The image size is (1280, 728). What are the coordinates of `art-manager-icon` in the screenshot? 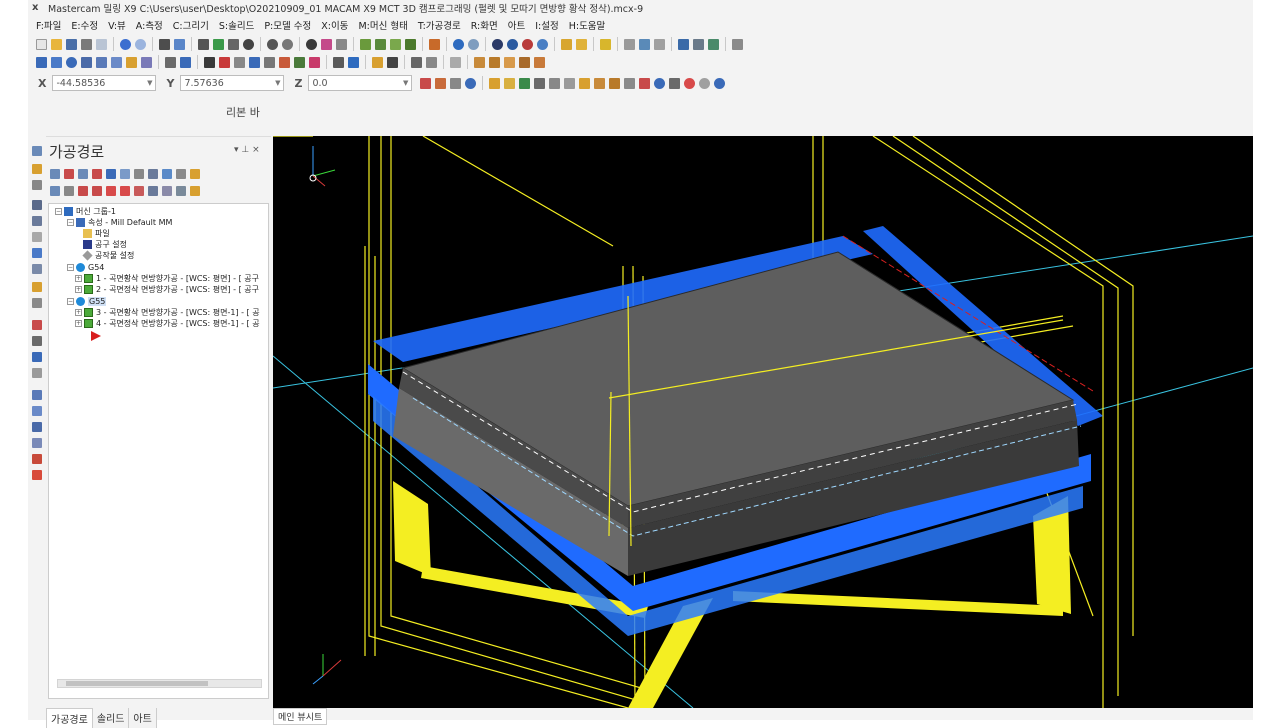 It's located at (37, 185).